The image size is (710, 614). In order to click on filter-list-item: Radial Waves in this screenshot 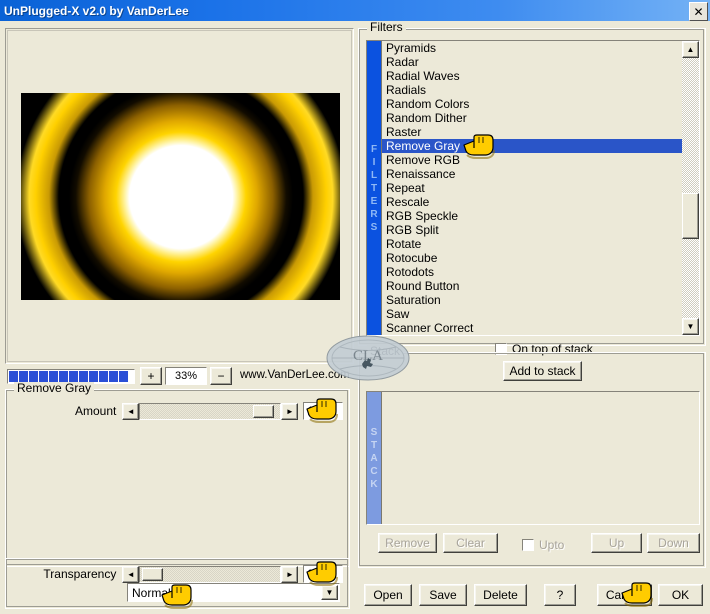, I will do `click(532, 76)`.